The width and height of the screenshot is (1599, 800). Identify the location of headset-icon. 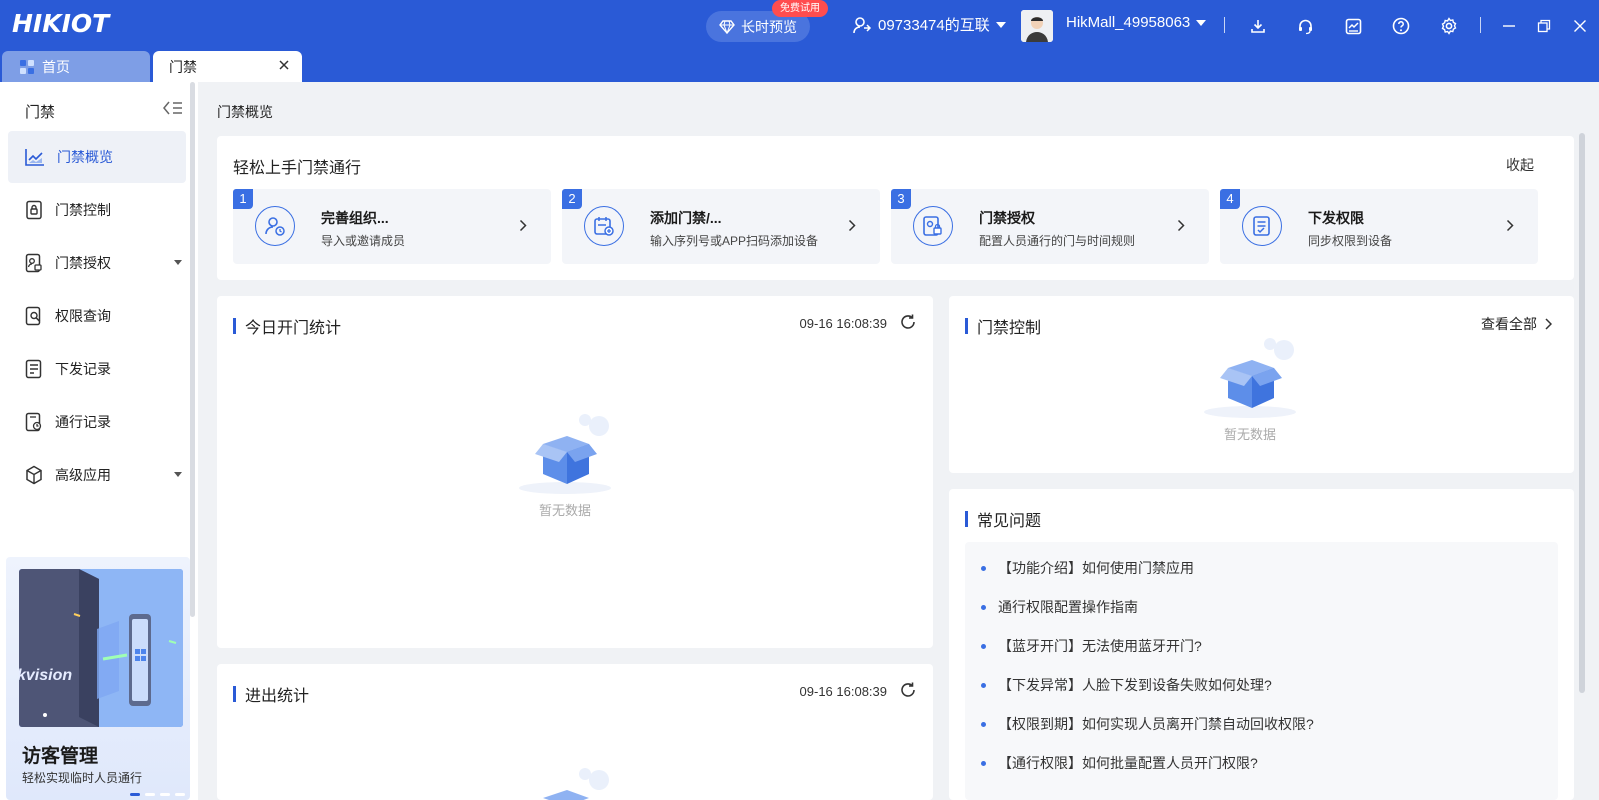
(1305, 26).